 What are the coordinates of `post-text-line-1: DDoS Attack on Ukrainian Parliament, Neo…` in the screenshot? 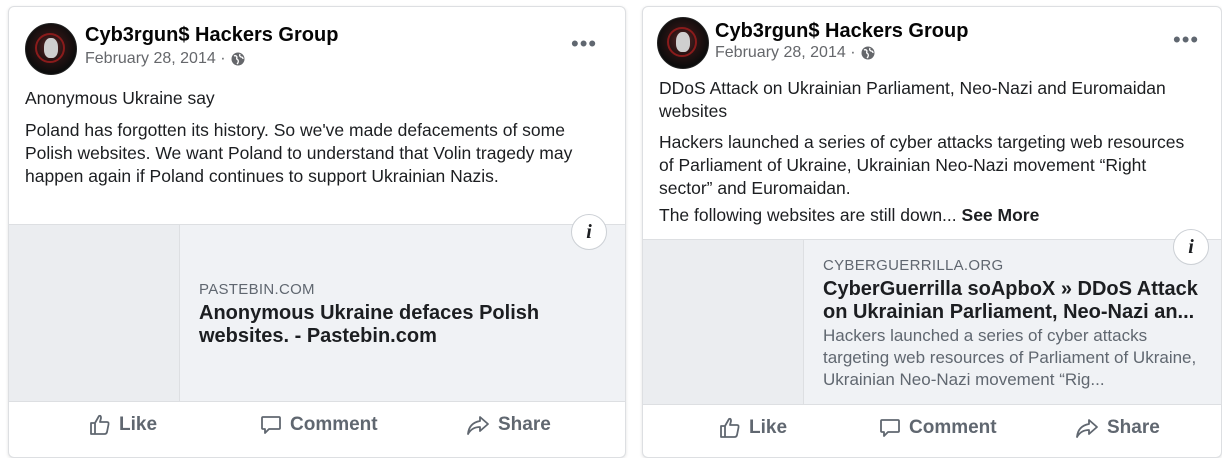 It's located at (912, 99).